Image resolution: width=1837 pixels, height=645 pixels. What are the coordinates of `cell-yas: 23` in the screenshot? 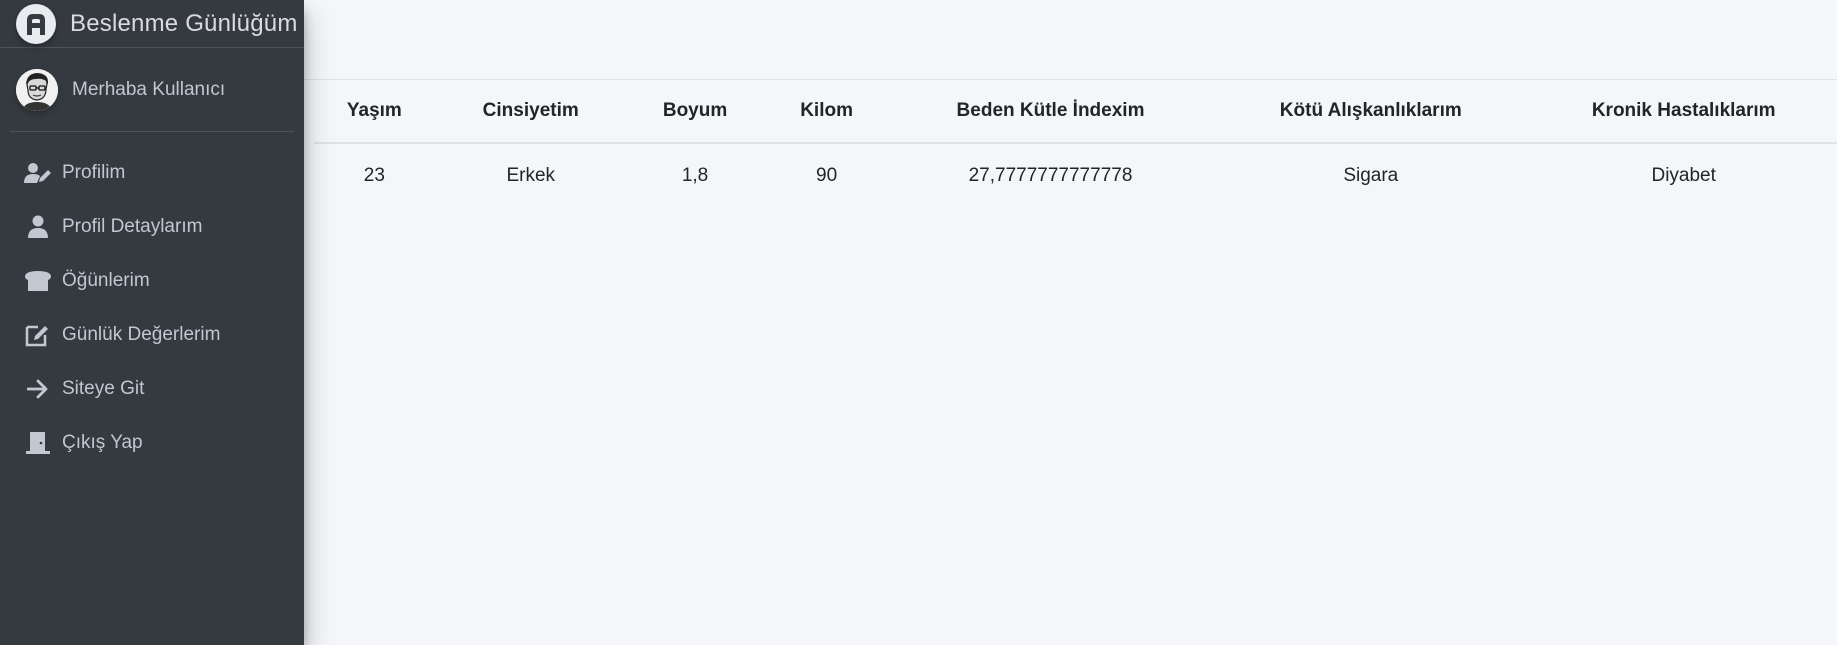 It's located at (374, 175).